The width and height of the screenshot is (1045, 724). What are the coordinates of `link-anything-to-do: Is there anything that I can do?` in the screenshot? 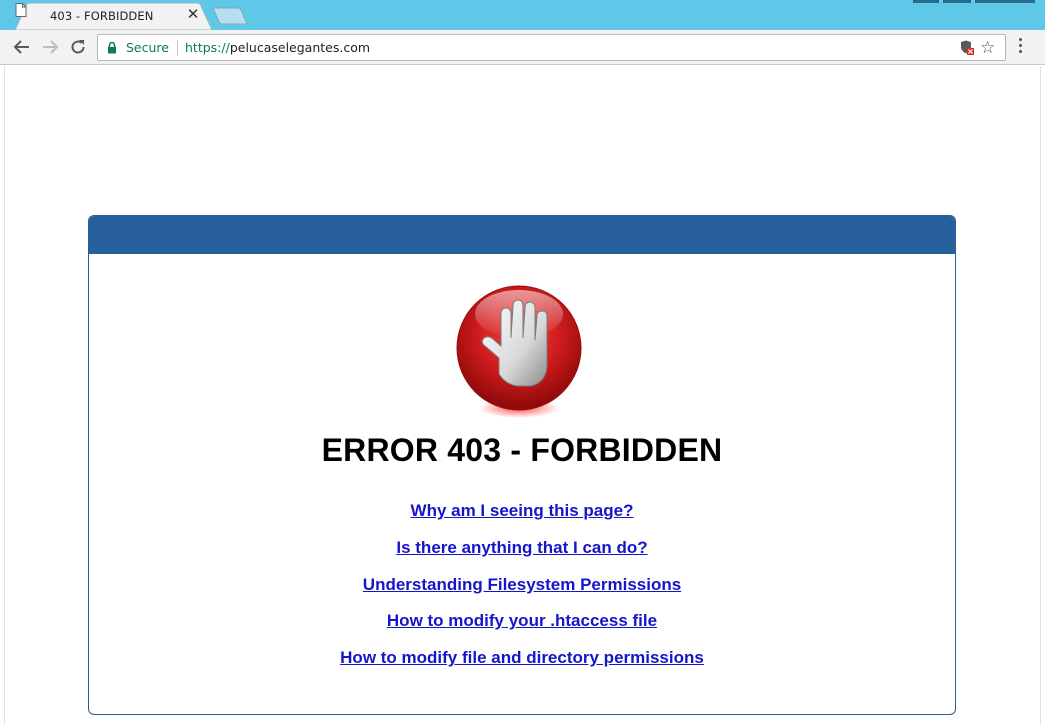 It's located at (522, 556).